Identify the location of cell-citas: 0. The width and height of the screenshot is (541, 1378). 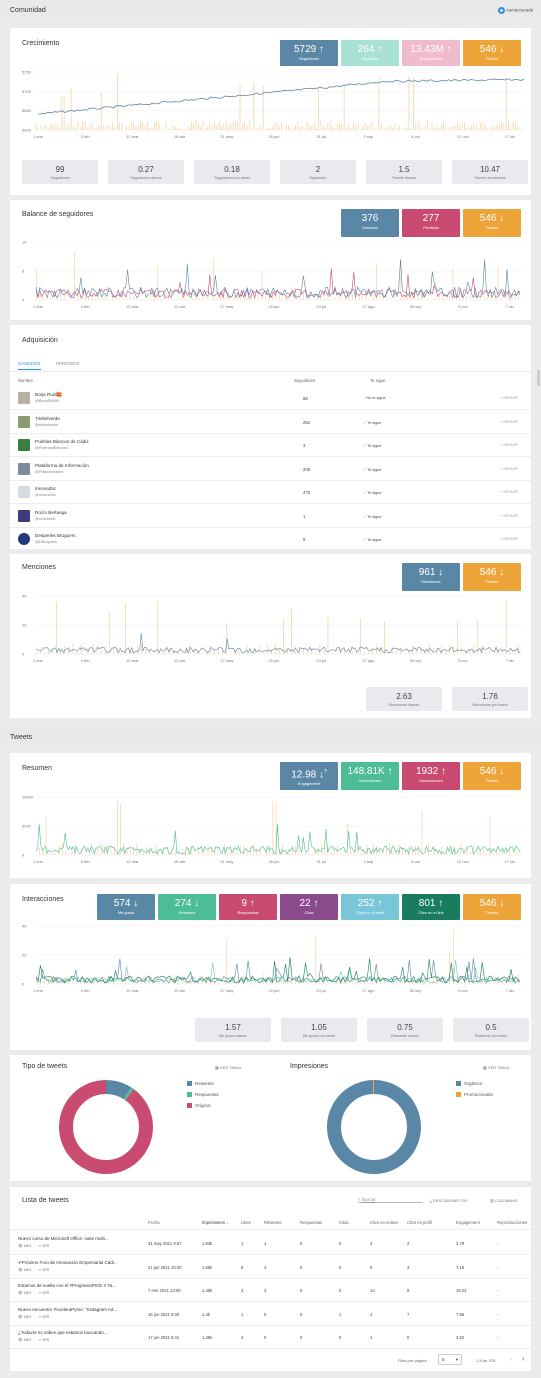
(340, 1243).